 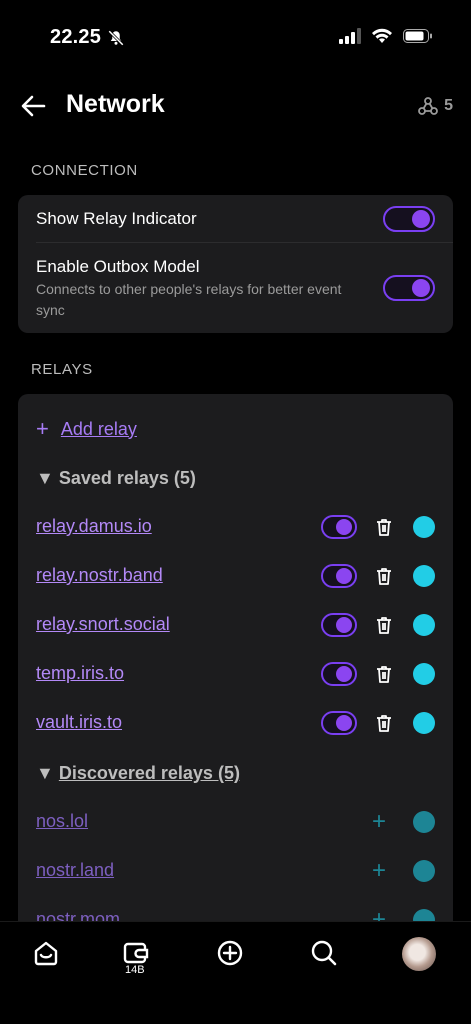 What do you see at coordinates (116, 38) in the screenshot?
I see `bell-off-icon` at bounding box center [116, 38].